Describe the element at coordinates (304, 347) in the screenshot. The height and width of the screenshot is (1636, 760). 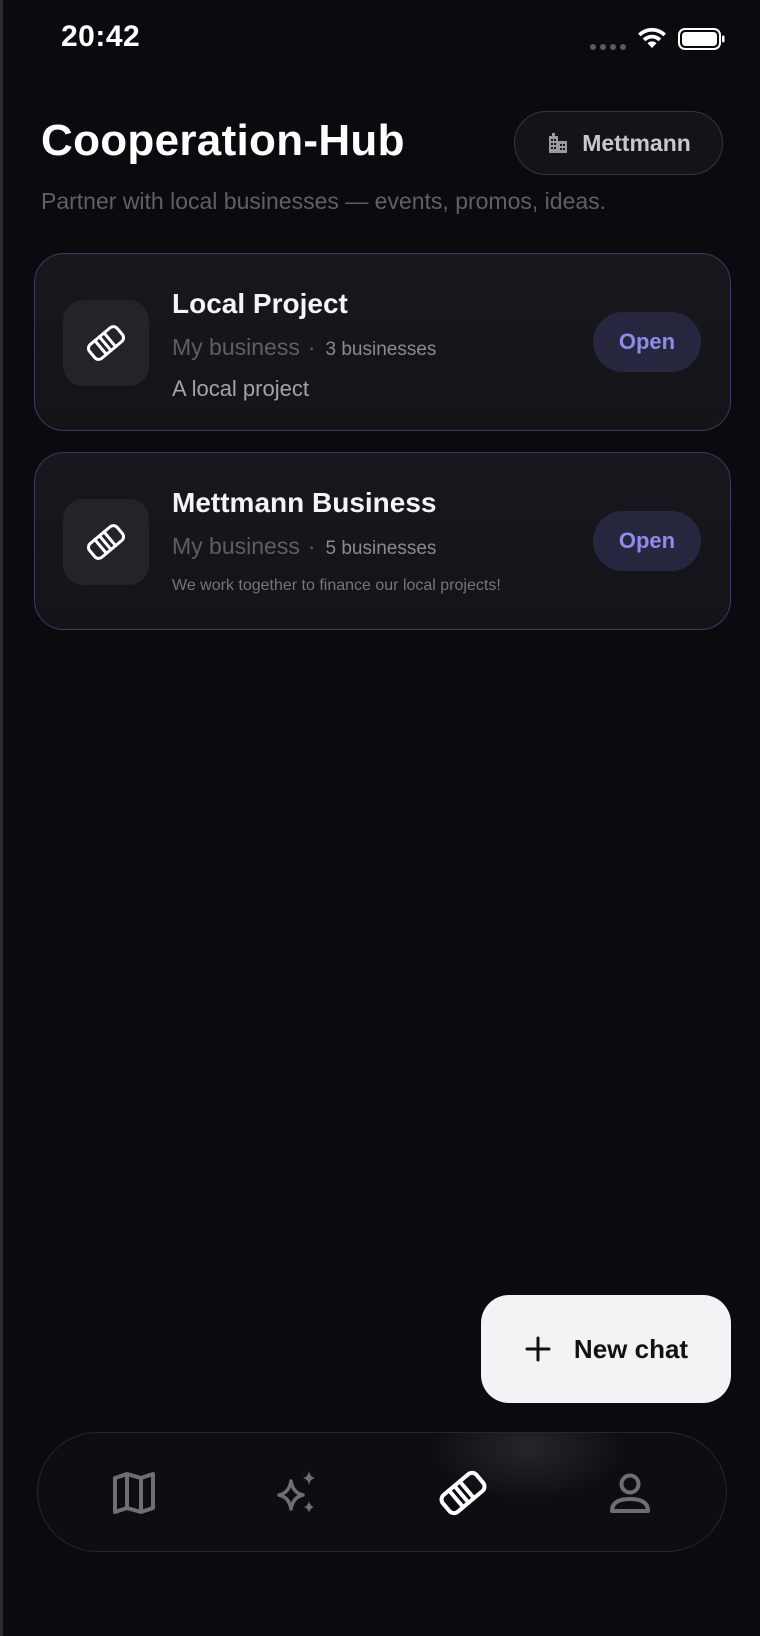
I see `card-meta: My business · 3 businesses` at that location.